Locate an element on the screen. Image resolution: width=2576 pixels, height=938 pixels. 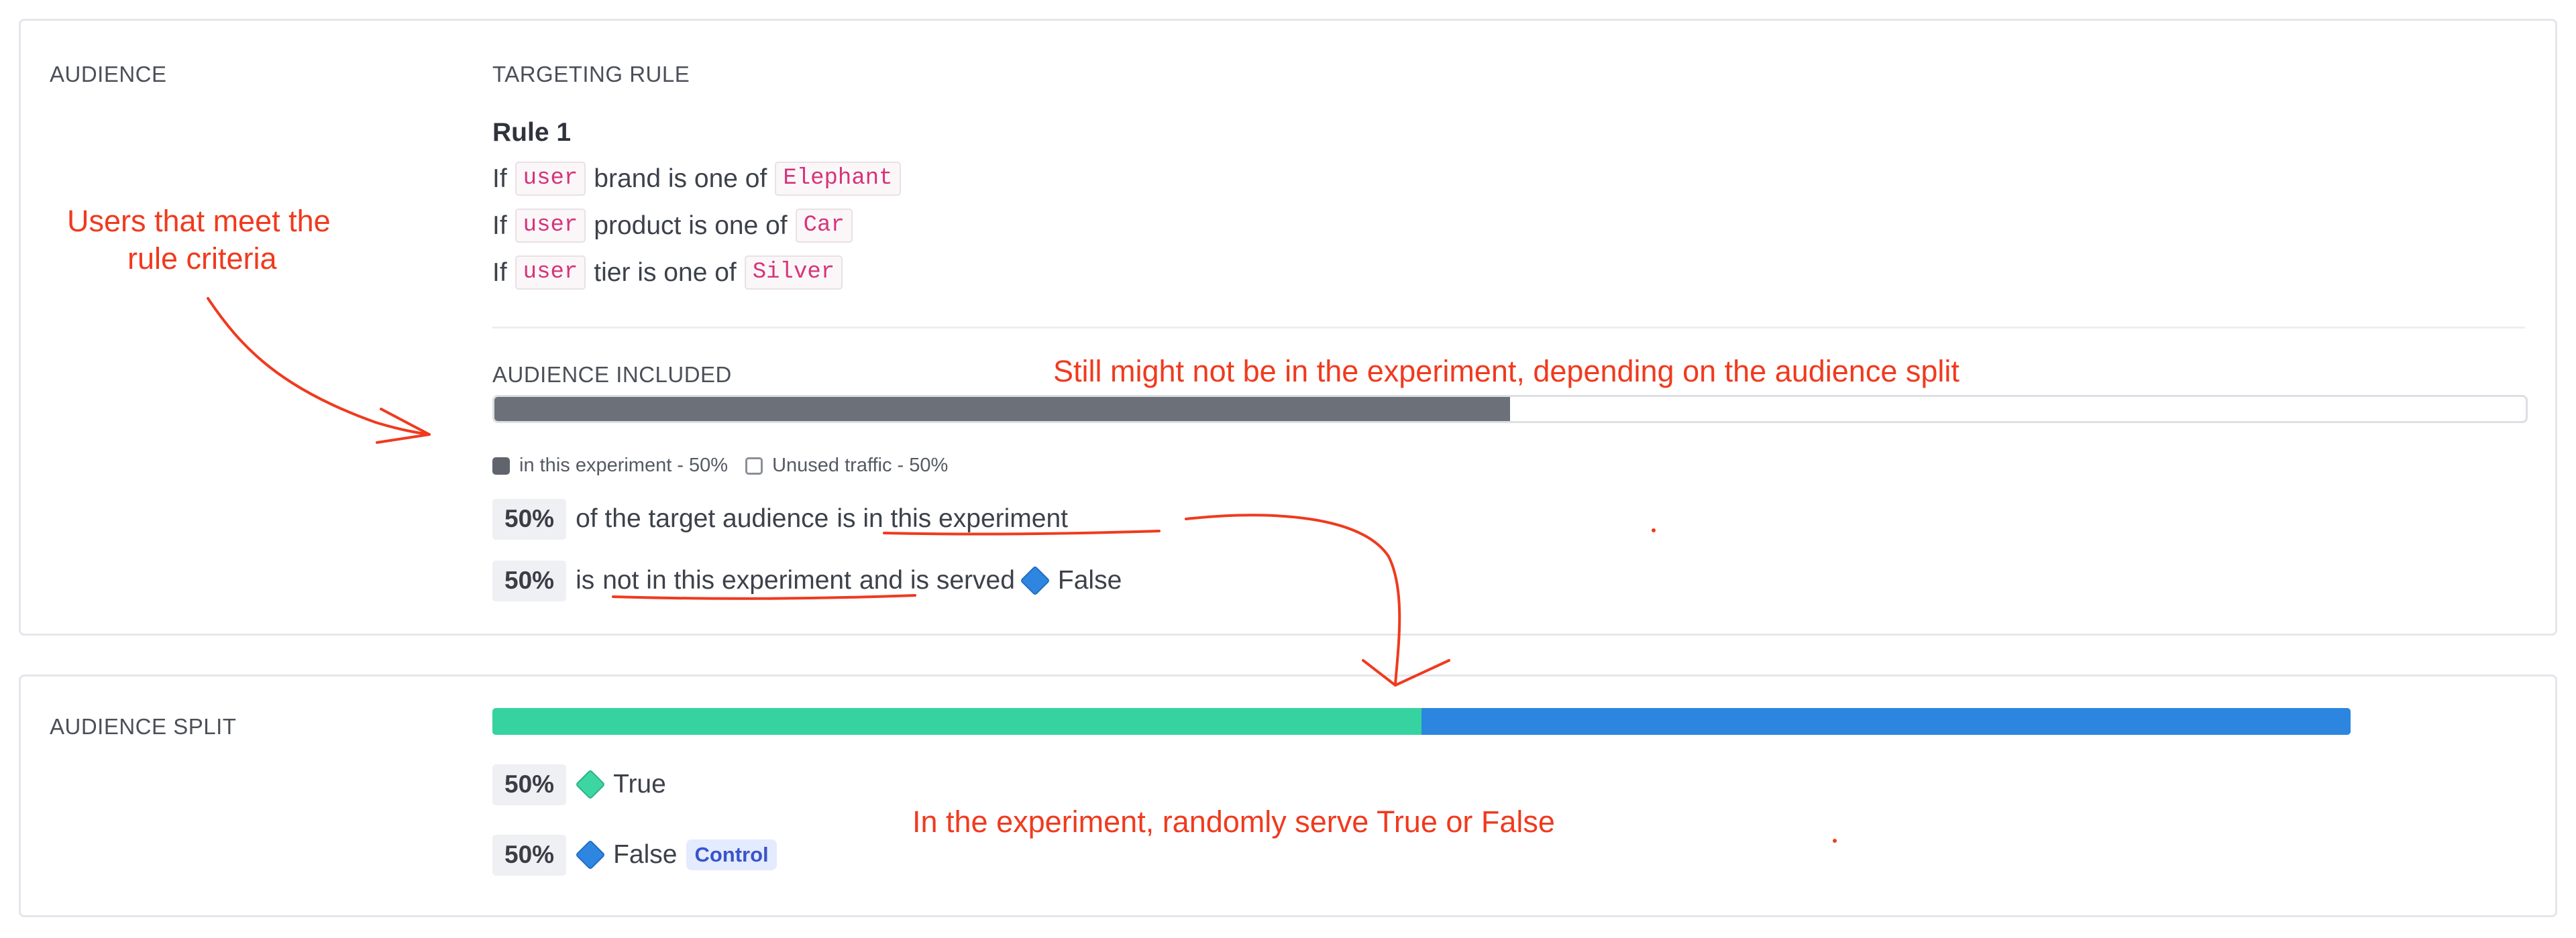
arrow-to-included-bar is located at coordinates (319, 366).